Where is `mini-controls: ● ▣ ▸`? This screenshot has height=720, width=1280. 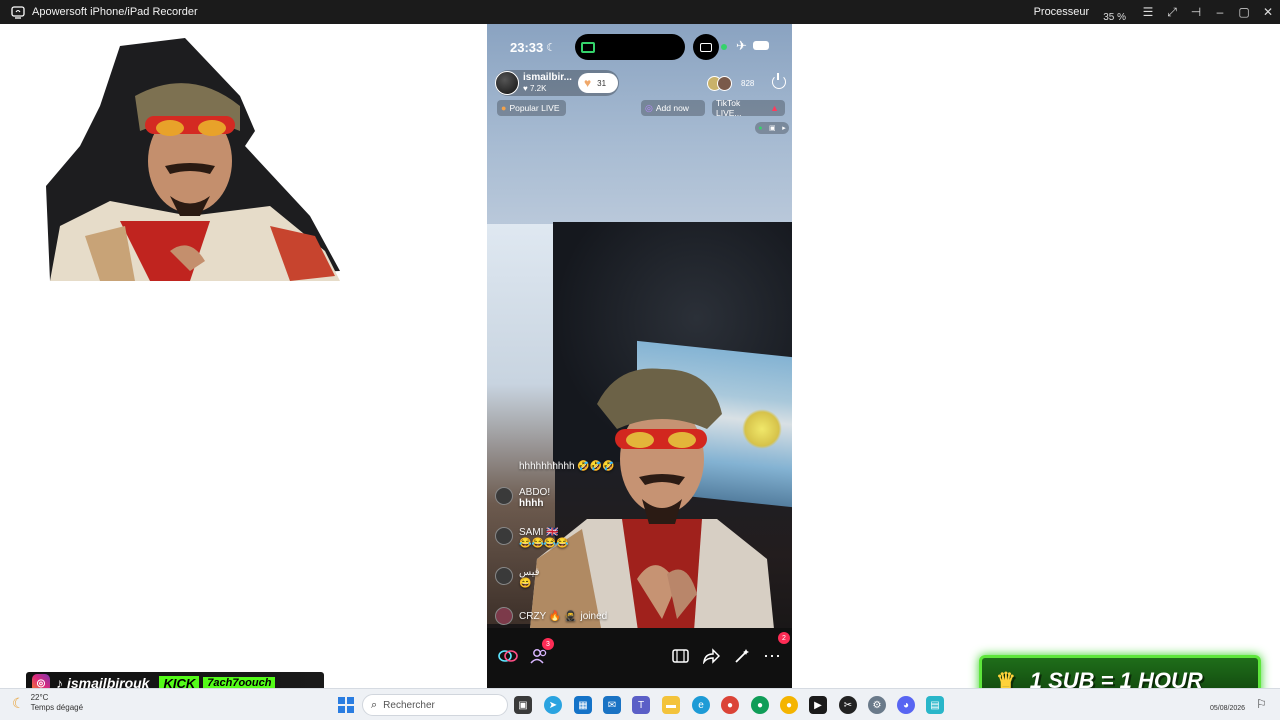
mini-controls: ● ▣ ▸ is located at coordinates (772, 128).